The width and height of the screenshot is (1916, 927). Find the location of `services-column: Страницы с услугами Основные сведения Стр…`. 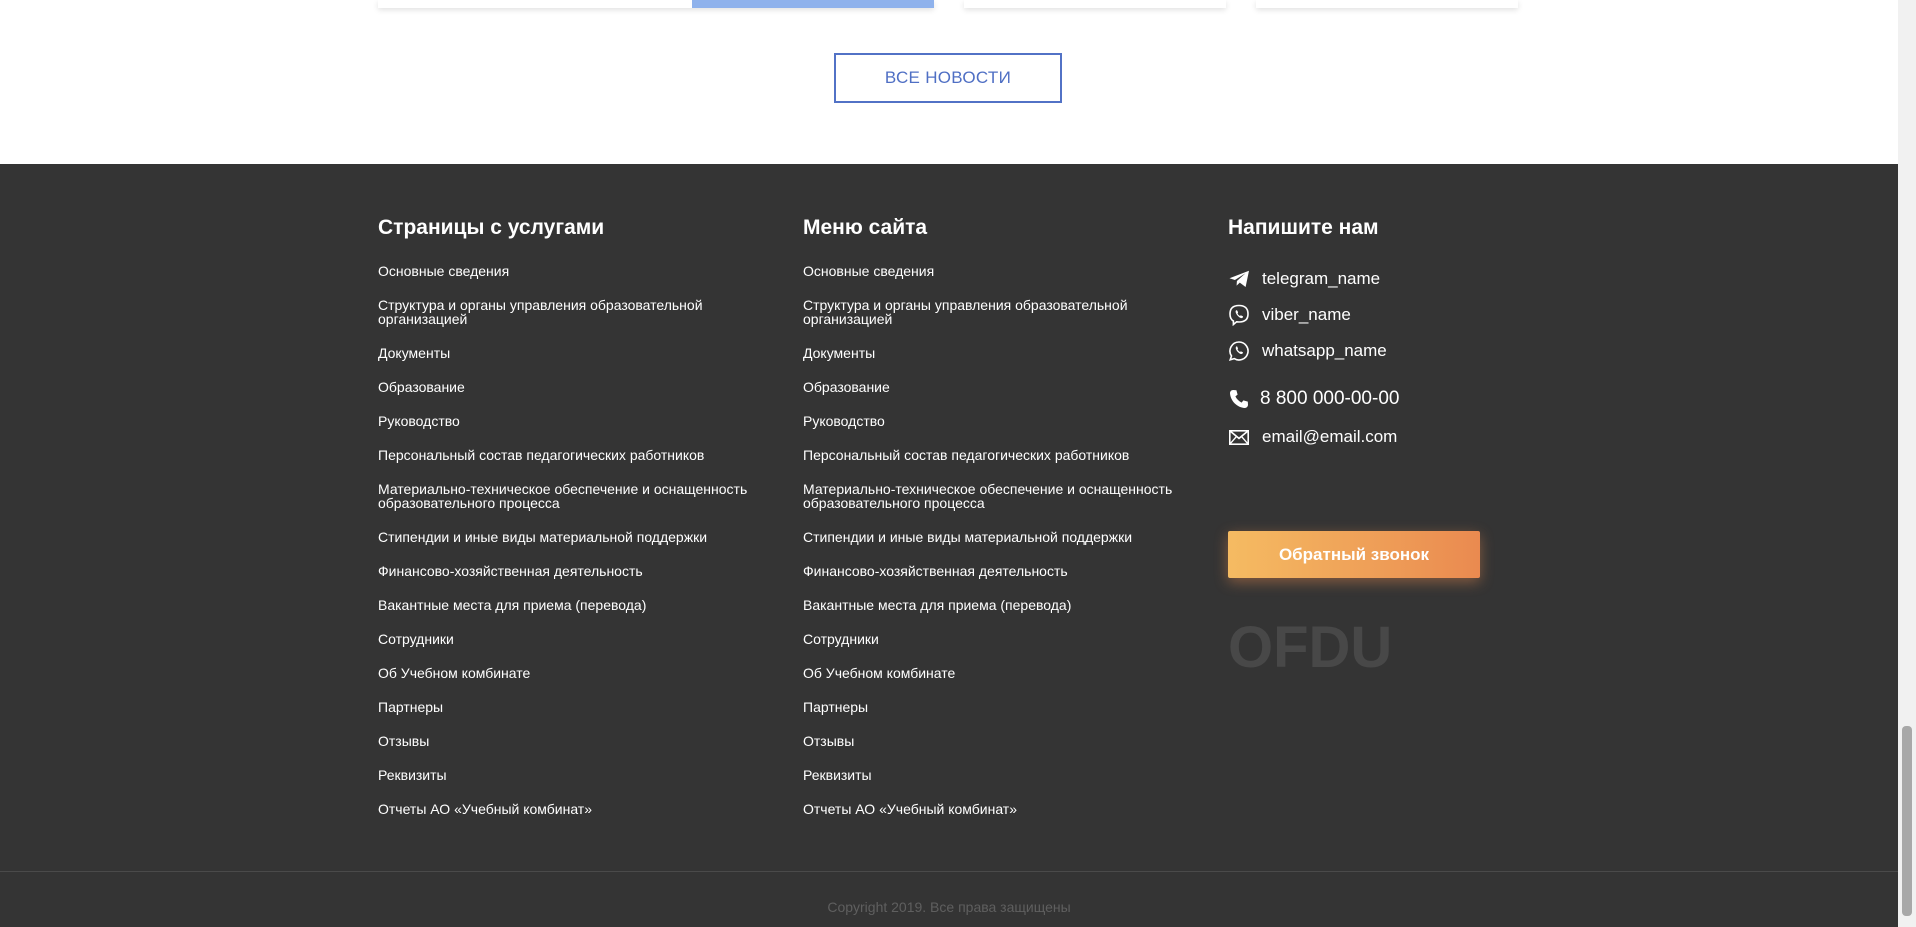

services-column: Страницы с услугами Основные сведения Стр… is located at coordinates (578, 525).